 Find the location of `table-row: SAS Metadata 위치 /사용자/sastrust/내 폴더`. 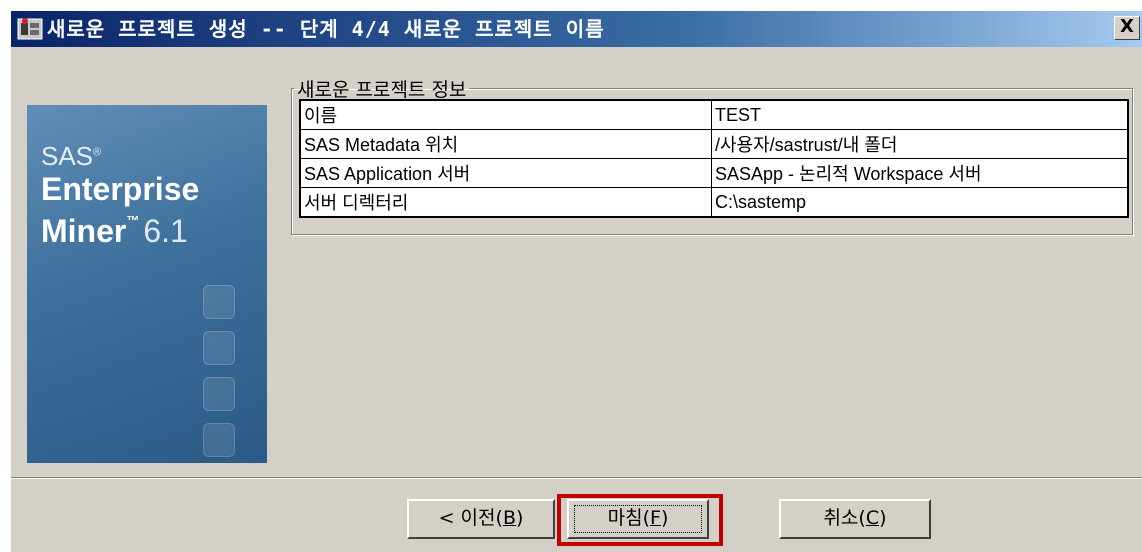

table-row: SAS Metadata 위치 /사용자/sastrust/내 폴더 is located at coordinates (714, 144).